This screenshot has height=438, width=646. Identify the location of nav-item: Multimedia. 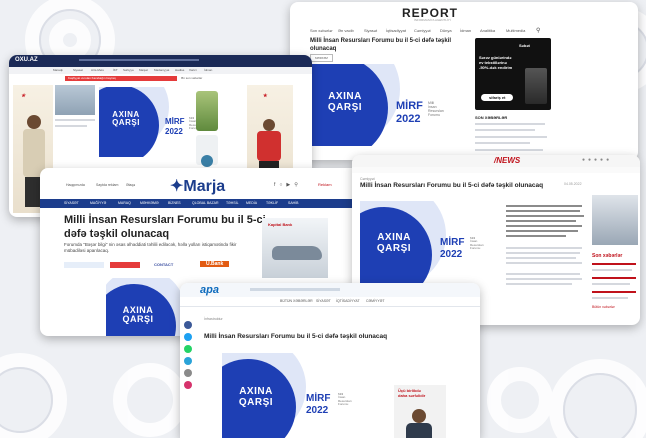
(515, 30).